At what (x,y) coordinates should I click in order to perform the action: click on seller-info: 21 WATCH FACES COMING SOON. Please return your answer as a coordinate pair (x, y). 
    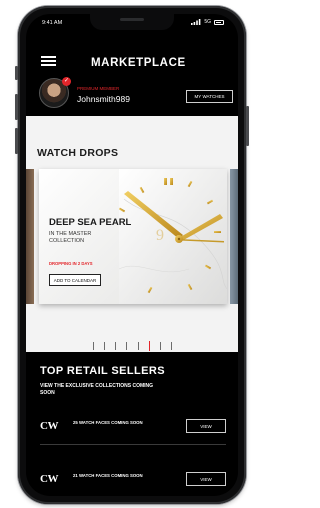
    Looking at the image, I should click on (108, 475).